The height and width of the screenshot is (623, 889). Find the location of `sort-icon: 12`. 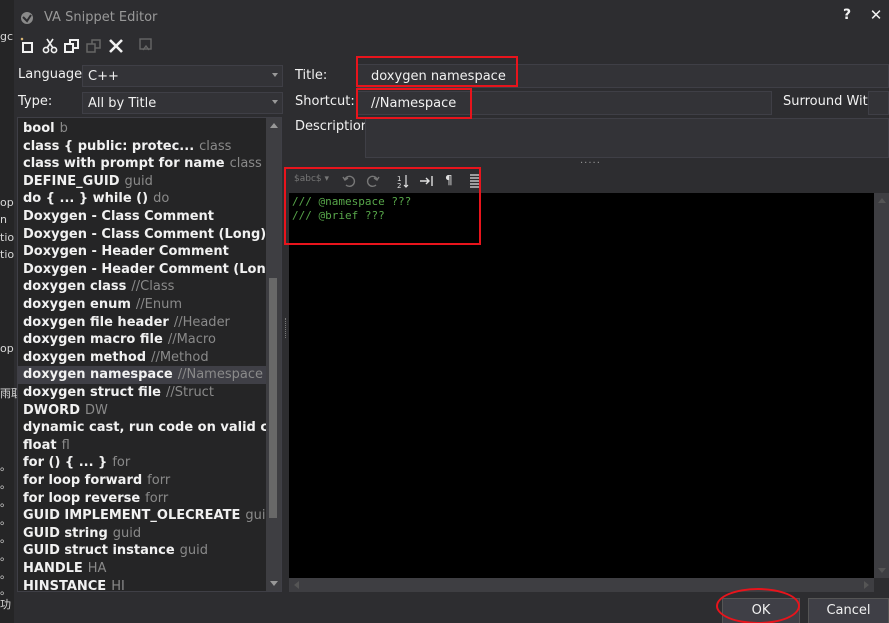

sort-icon: 12 is located at coordinates (403, 181).